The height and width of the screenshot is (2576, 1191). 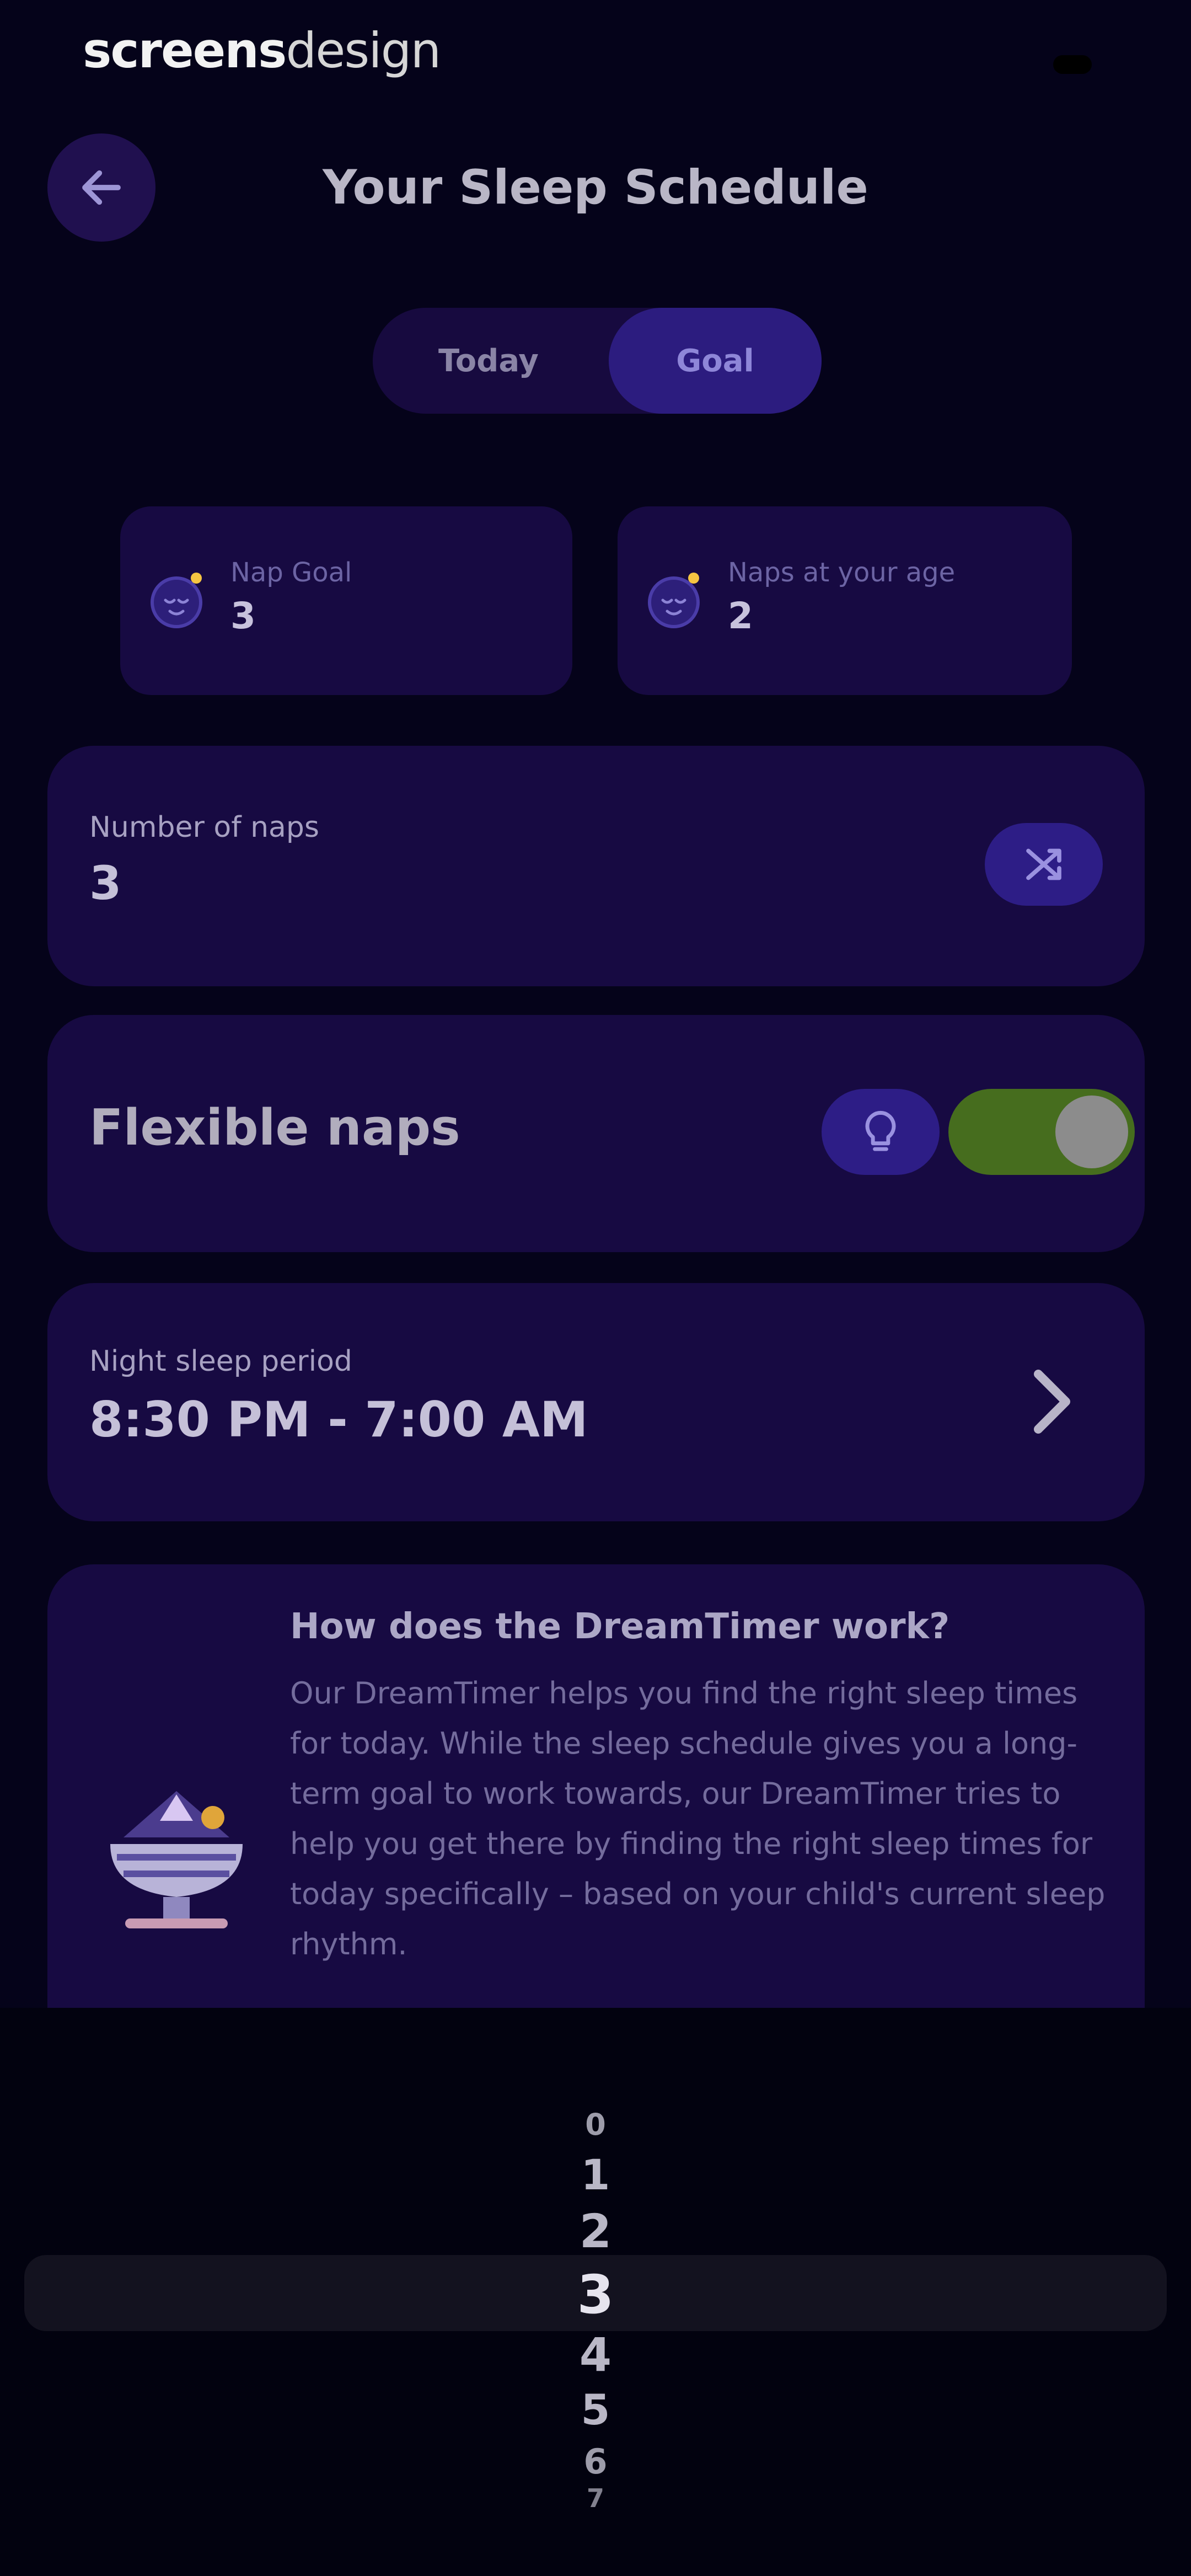 I want to click on night-sleep-label: Night sleep period, so click(x=221, y=1361).